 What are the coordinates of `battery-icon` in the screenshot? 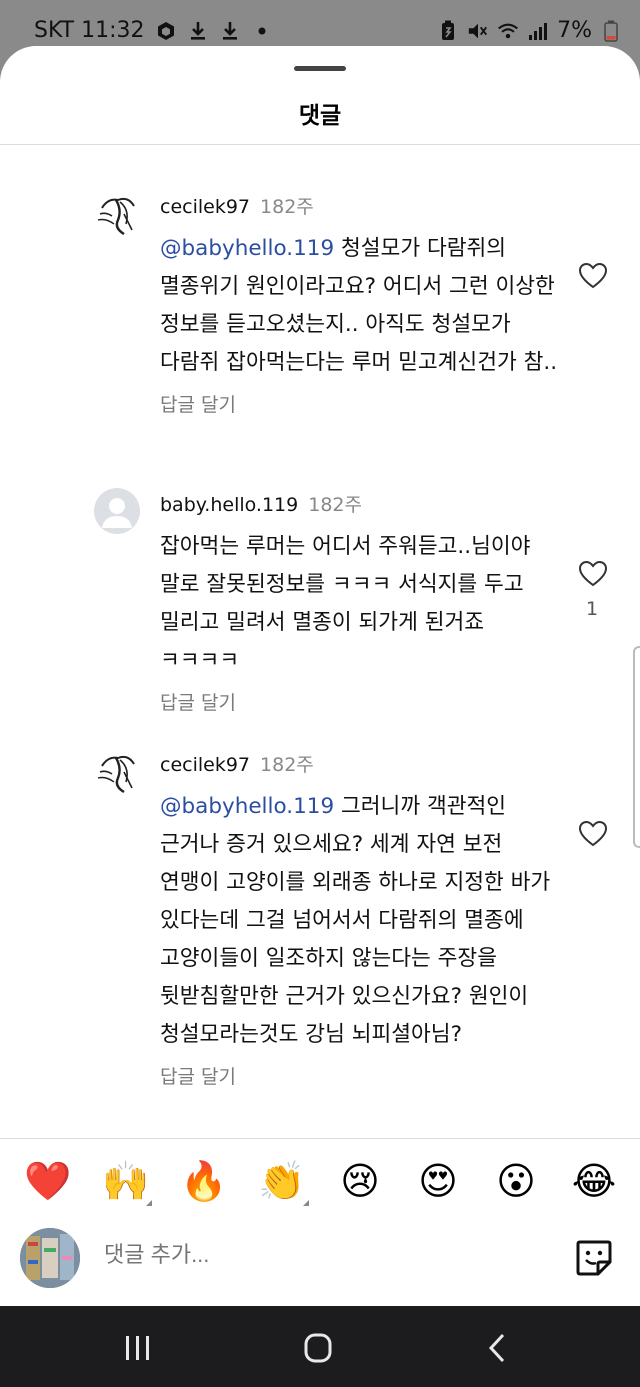 It's located at (611, 31).